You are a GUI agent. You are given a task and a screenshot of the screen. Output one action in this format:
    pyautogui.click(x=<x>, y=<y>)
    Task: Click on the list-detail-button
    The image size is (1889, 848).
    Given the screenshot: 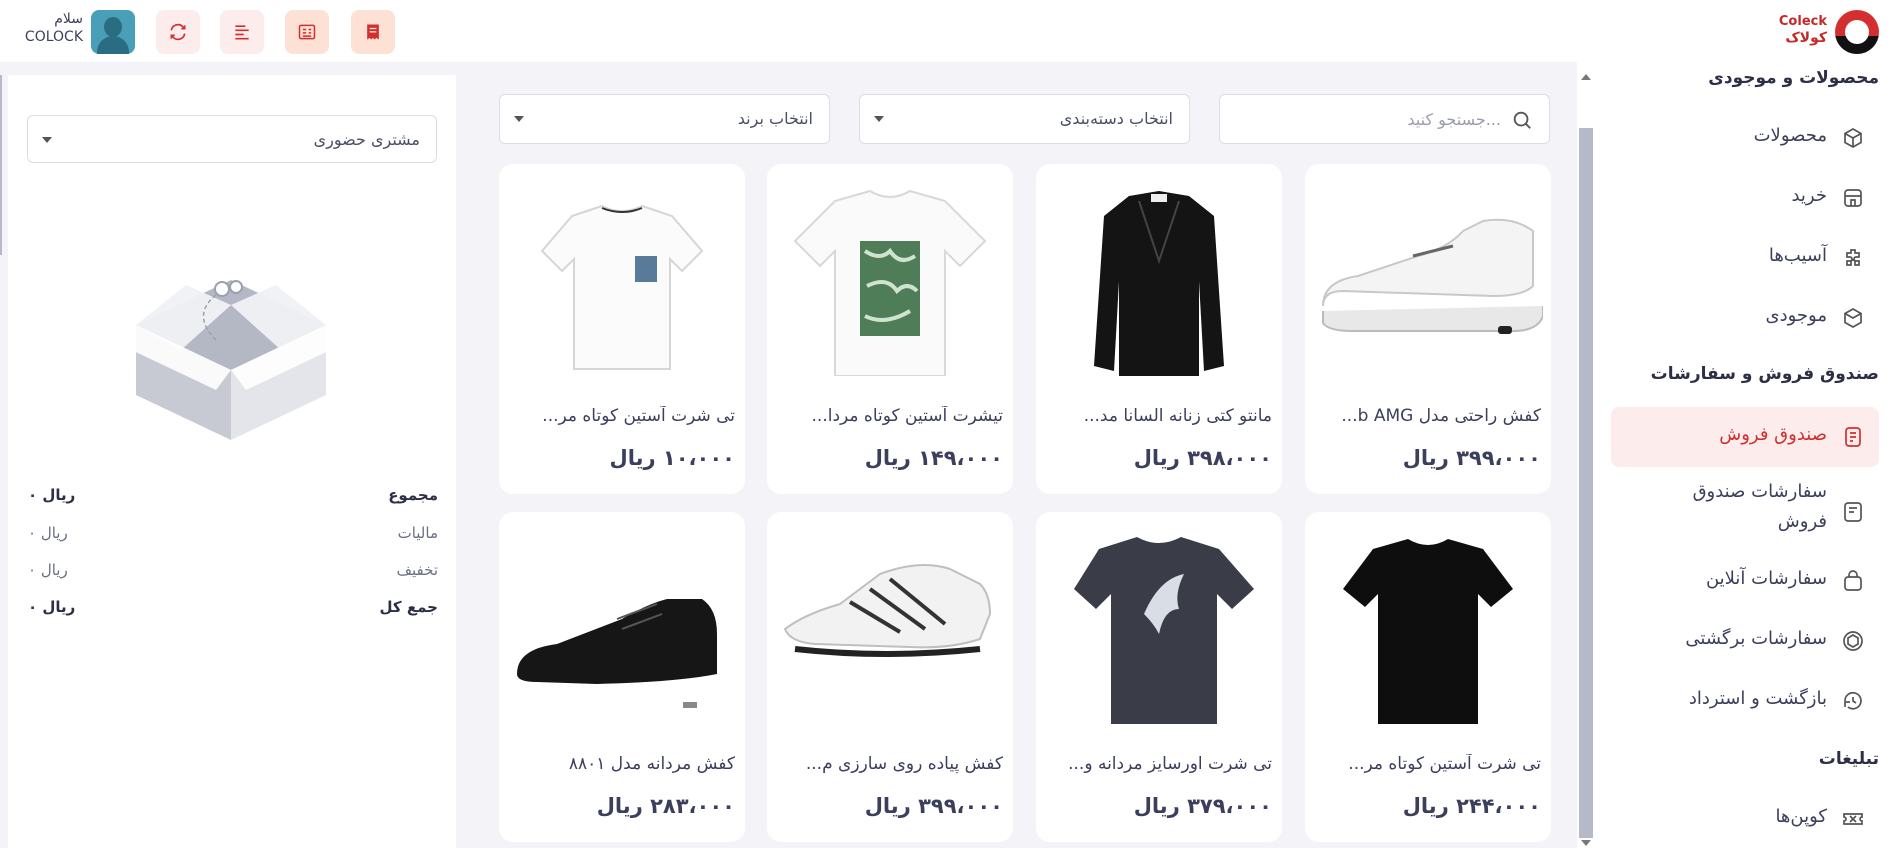 What is the action you would take?
    pyautogui.click(x=307, y=32)
    